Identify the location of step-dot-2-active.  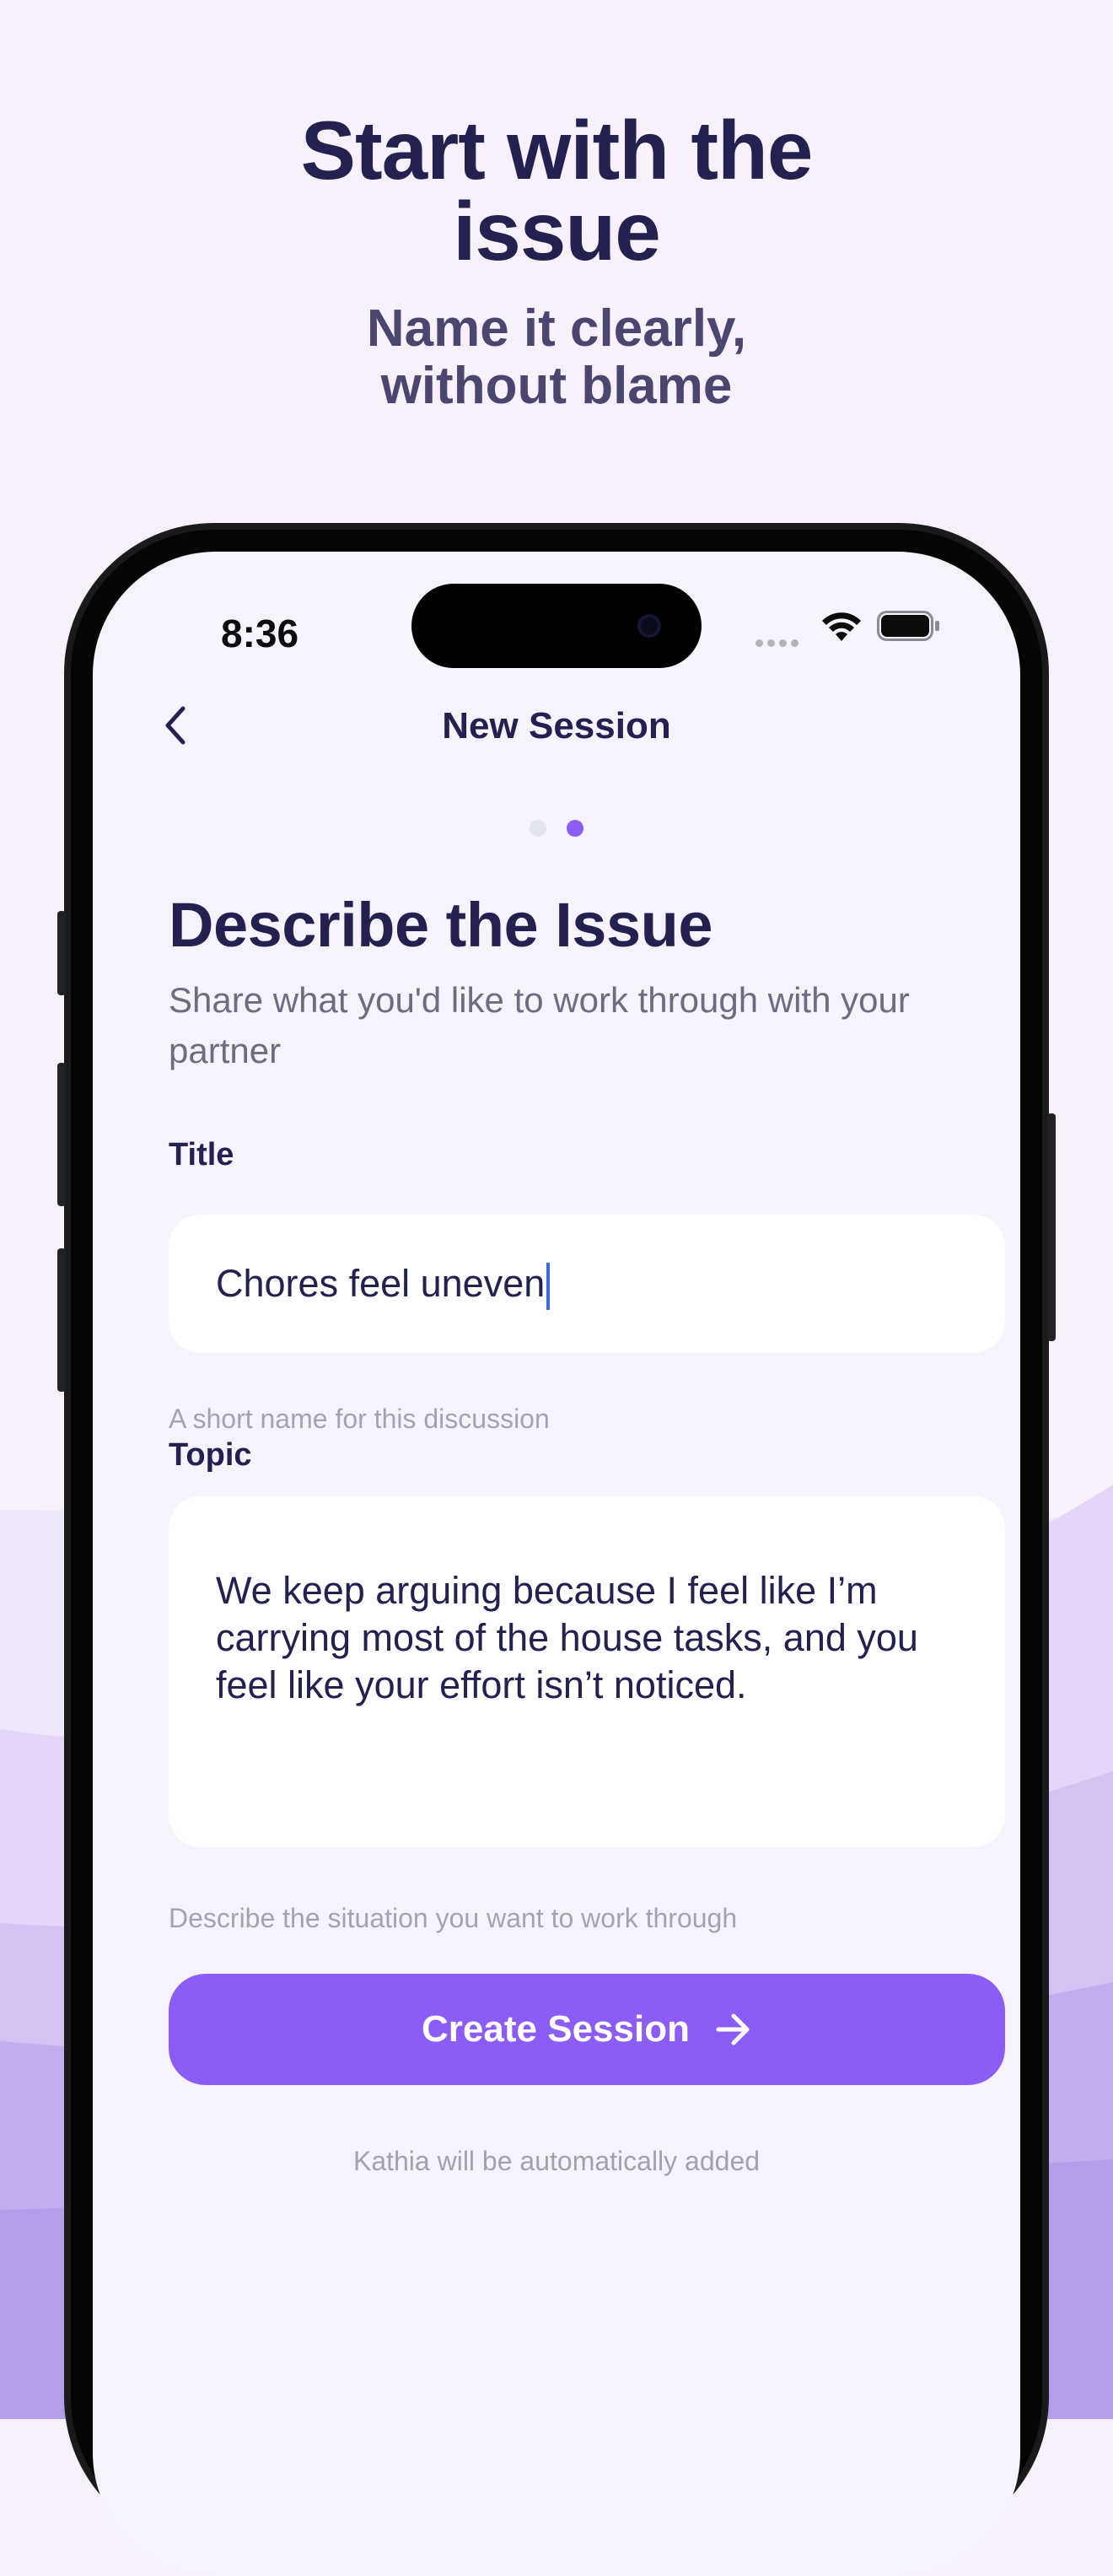
(575, 828).